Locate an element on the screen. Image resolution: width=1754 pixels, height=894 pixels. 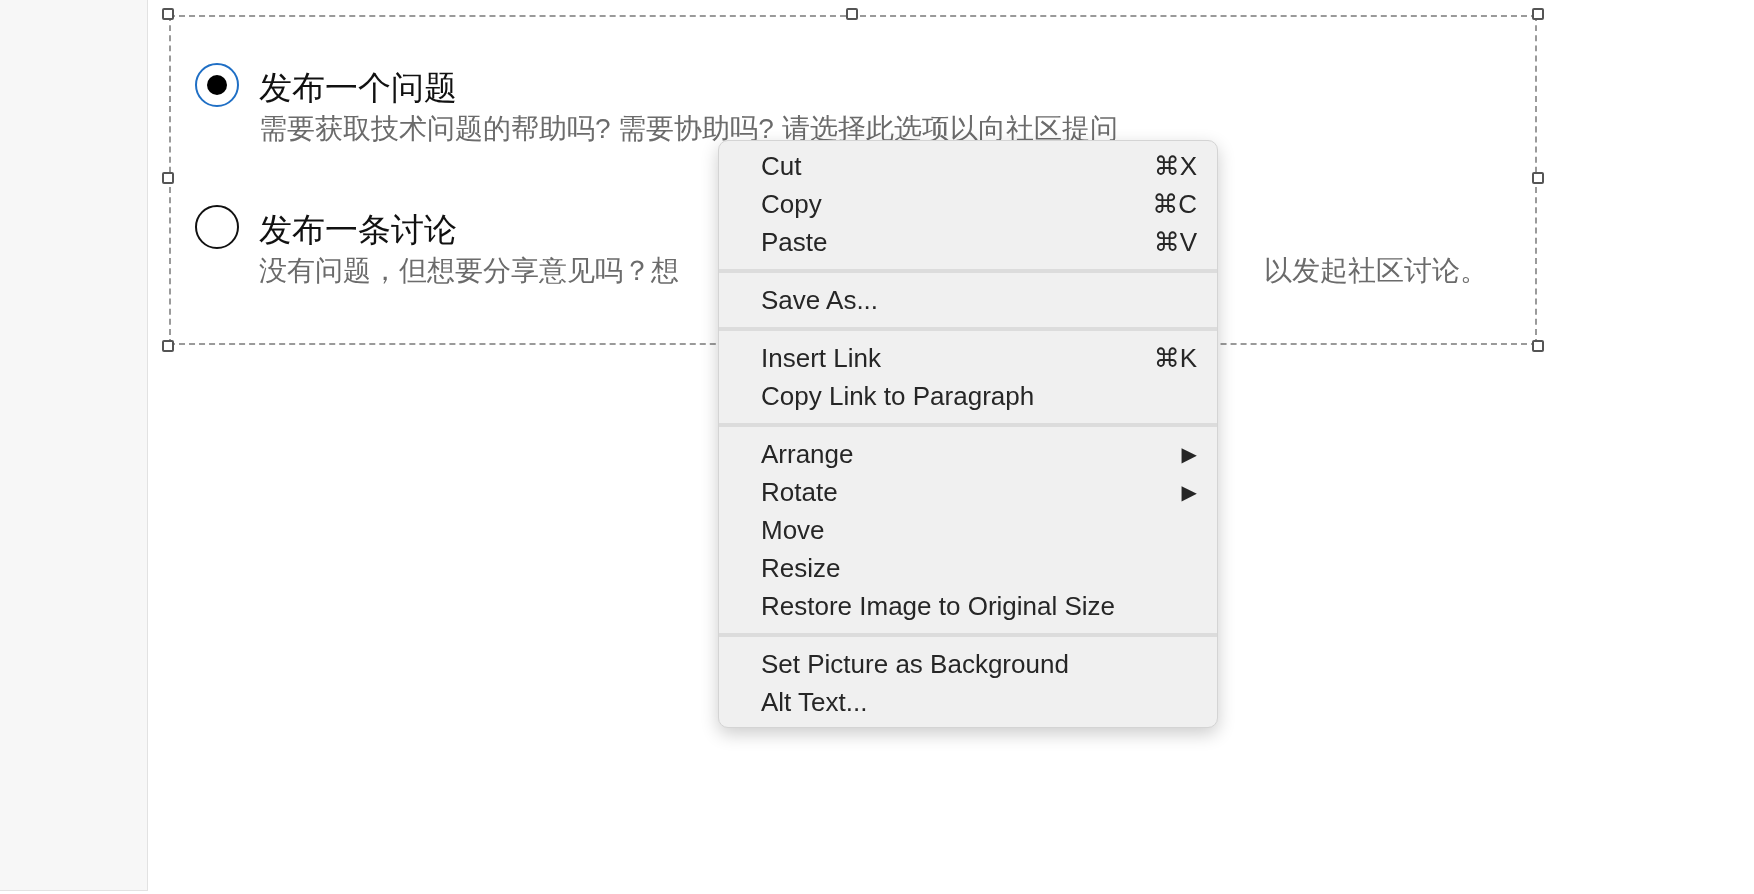
menu-item: Insert Link ⌘K is located at coordinates (968, 358).